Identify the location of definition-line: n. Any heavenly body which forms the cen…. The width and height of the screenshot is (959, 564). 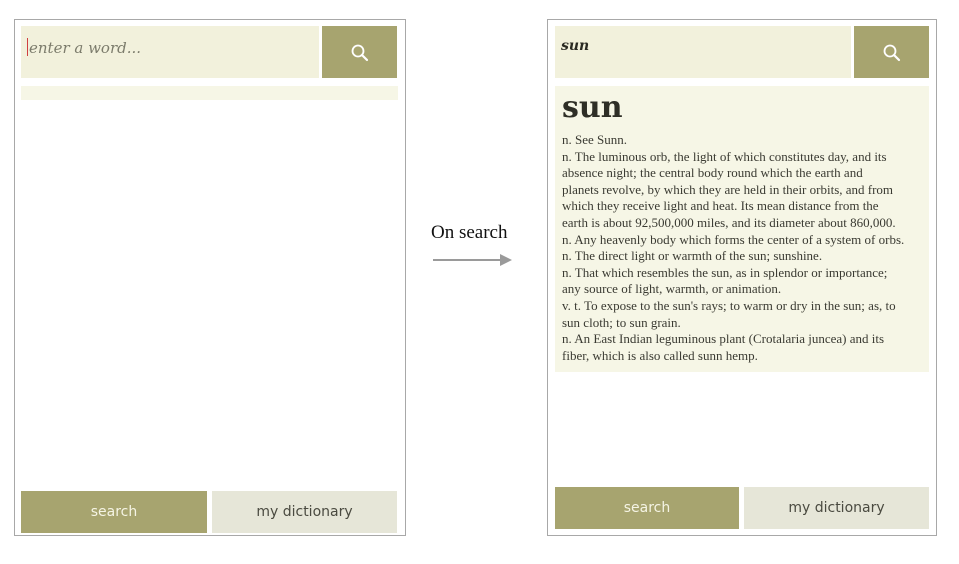
(733, 239).